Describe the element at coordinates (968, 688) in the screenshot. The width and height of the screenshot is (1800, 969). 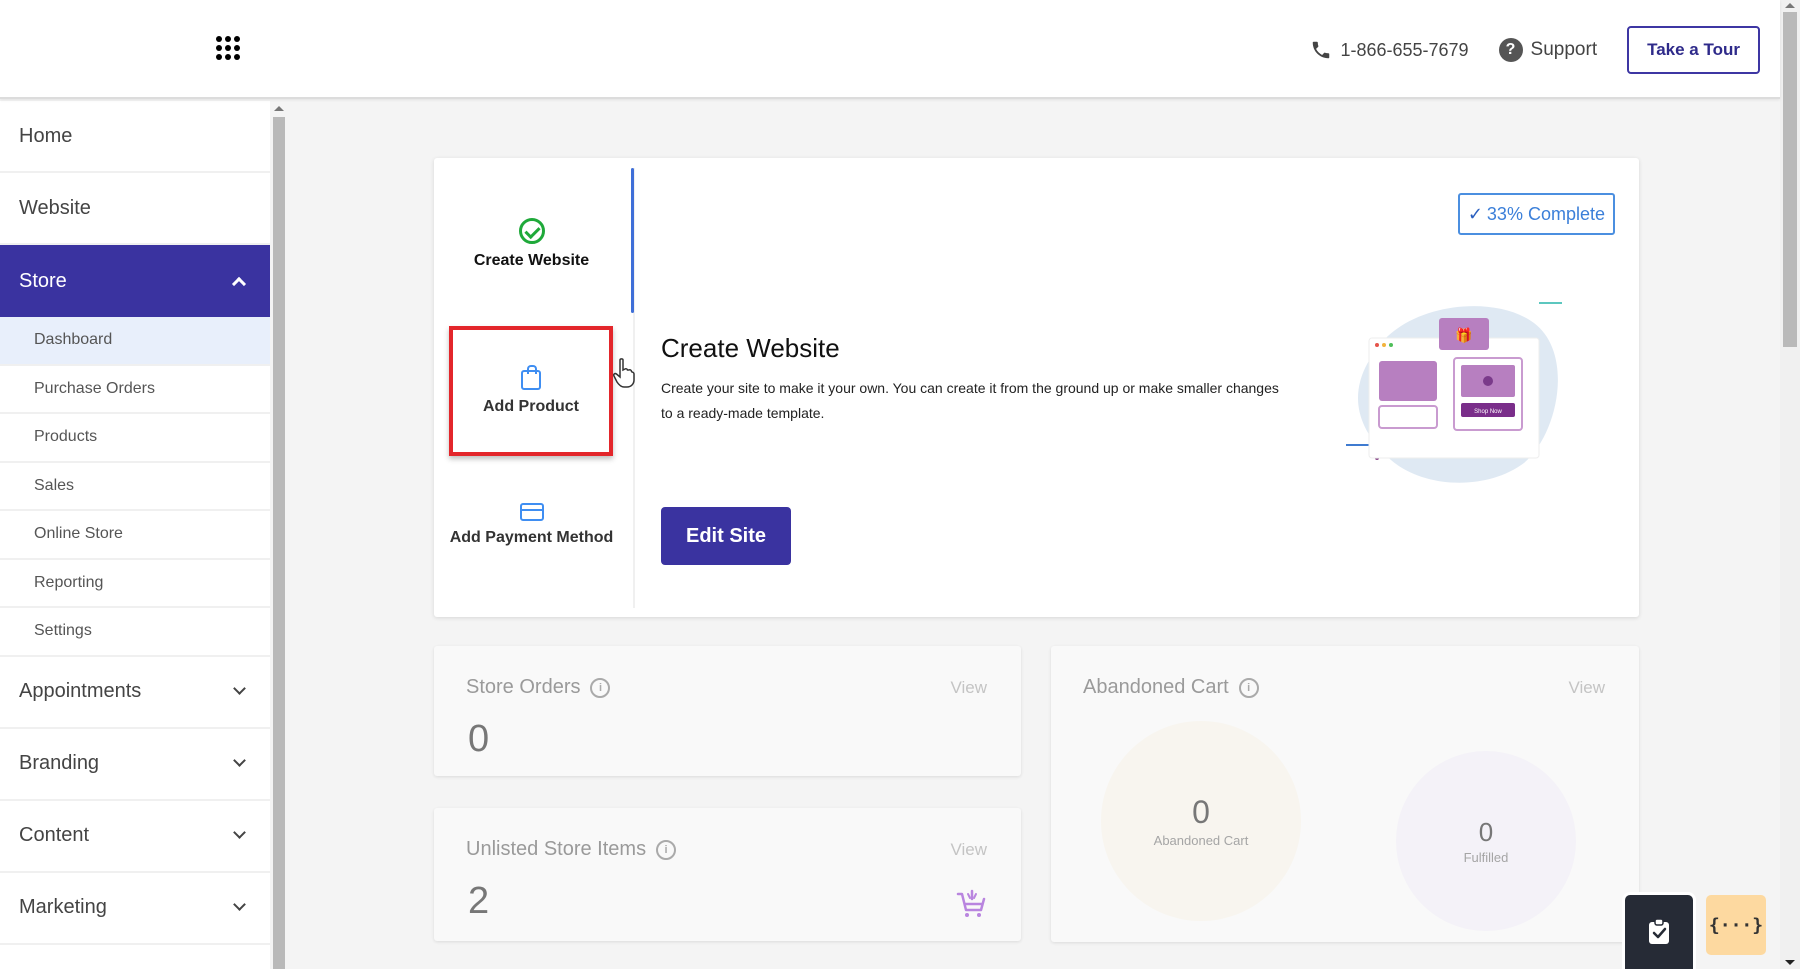
I see `store-orders-view-link: View` at that location.